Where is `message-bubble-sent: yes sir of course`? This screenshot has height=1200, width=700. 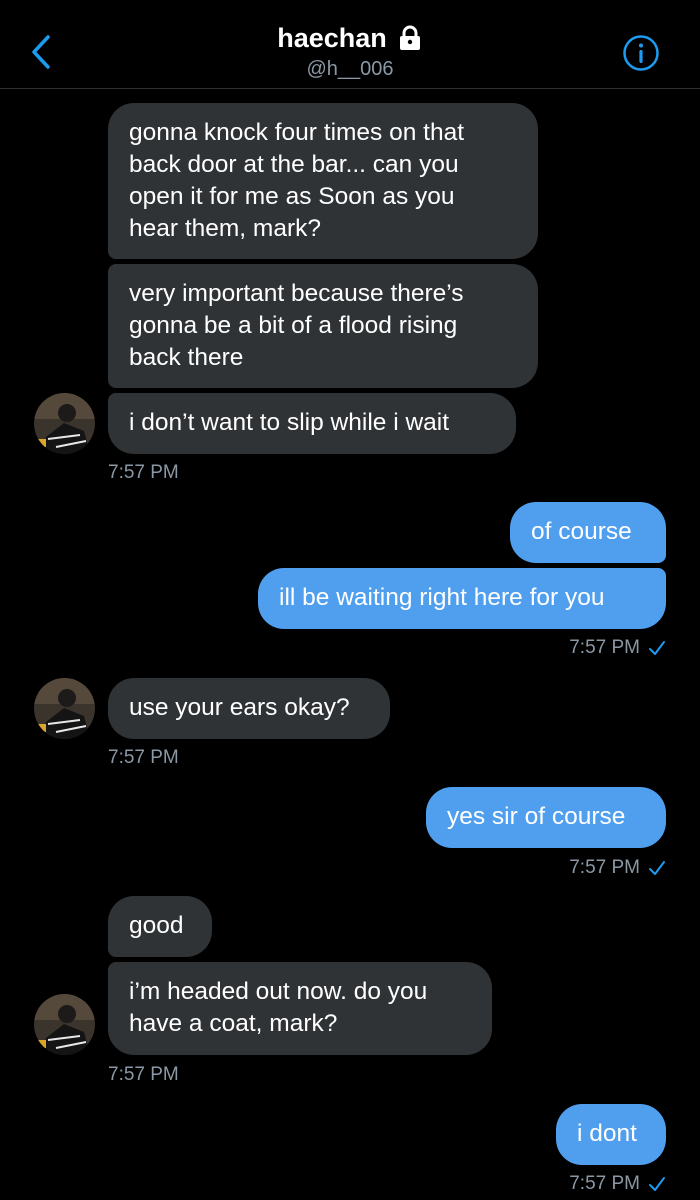
message-bubble-sent: yes sir of course is located at coordinates (546, 817).